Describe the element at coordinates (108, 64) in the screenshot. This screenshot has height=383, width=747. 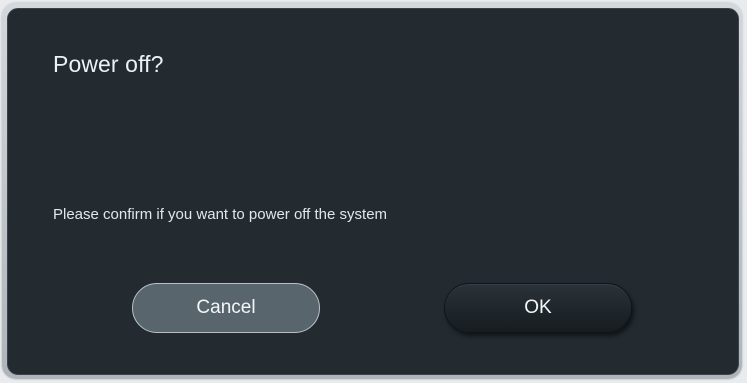
I see `dialog-title: Power off?` at that location.